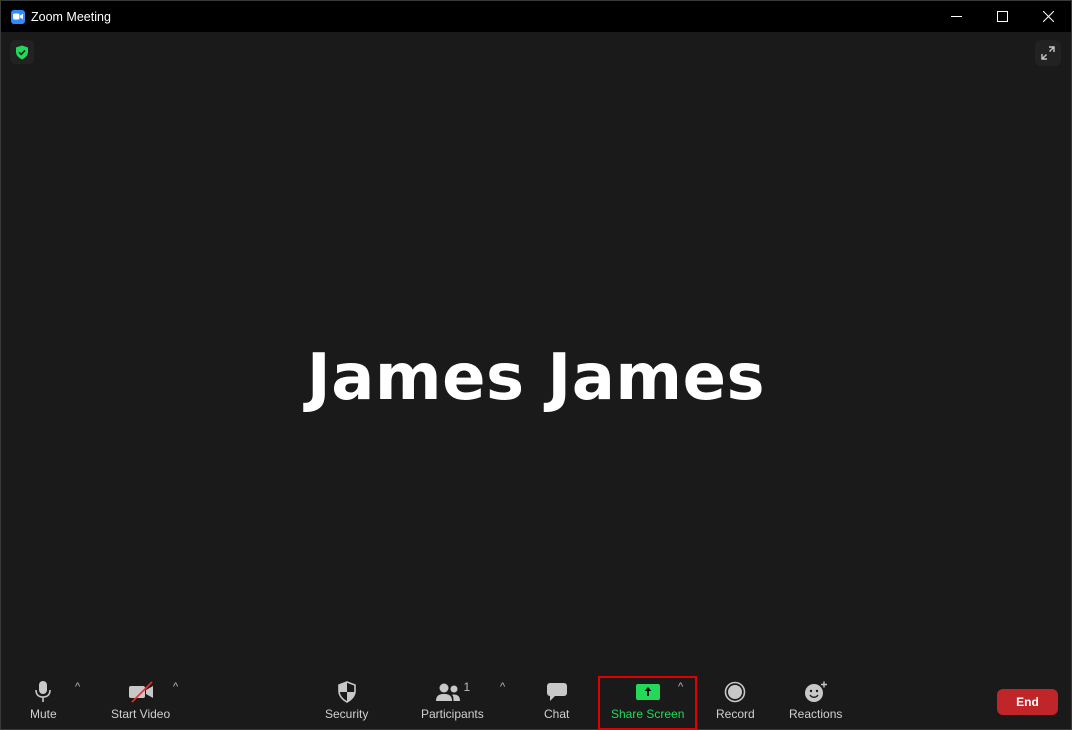 The height and width of the screenshot is (730, 1072). What do you see at coordinates (141, 714) in the screenshot?
I see `start-video-label: Start Video` at bounding box center [141, 714].